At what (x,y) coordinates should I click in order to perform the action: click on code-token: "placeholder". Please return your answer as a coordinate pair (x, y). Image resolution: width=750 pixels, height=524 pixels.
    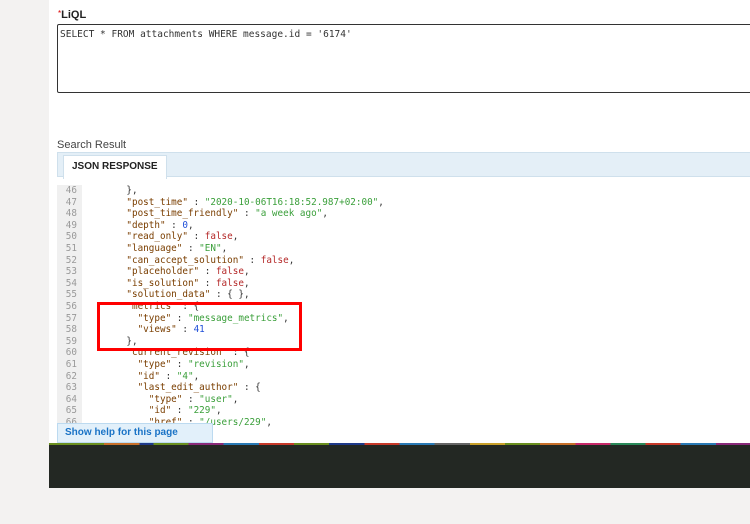
    Looking at the image, I should click on (152, 272).